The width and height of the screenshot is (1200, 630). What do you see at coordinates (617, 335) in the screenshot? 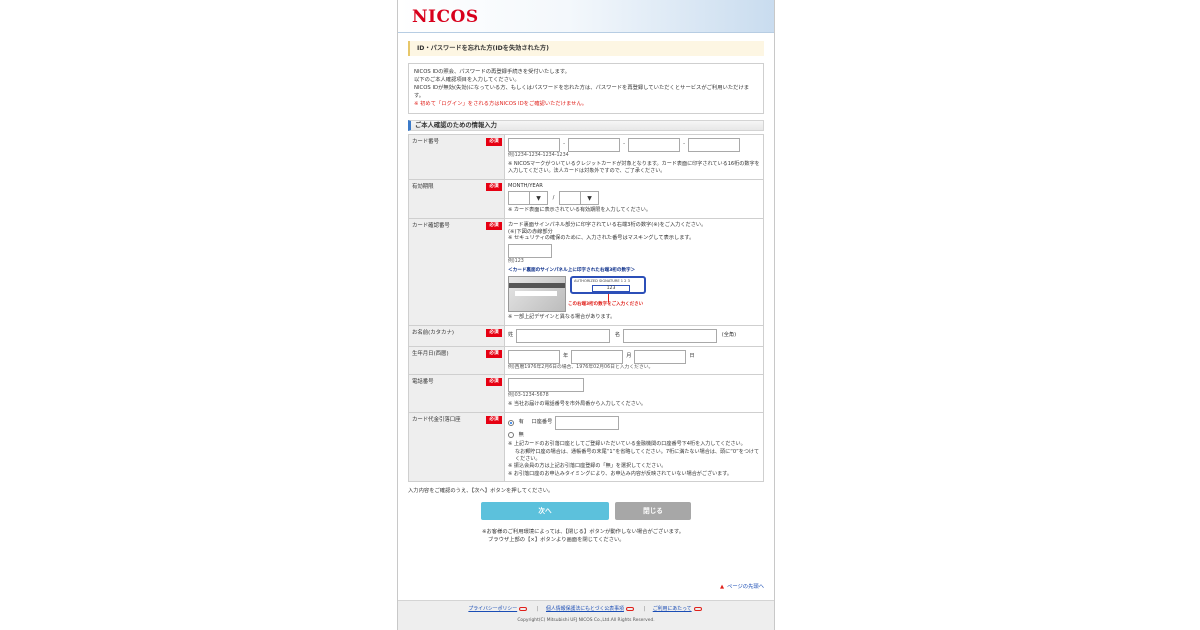
I see `mei-label: 名` at bounding box center [617, 335].